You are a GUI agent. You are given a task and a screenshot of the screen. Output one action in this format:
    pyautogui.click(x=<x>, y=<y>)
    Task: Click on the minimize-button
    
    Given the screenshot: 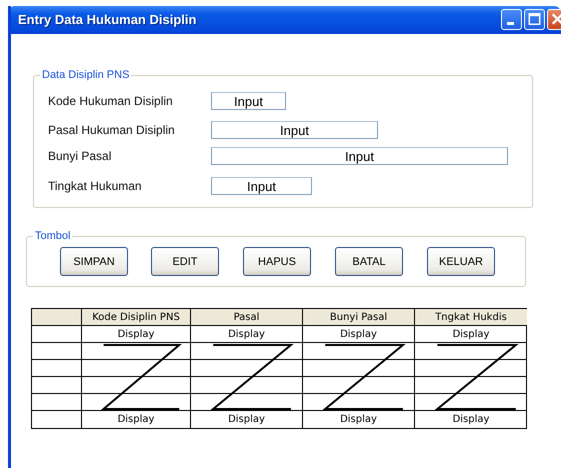 What is the action you would take?
    pyautogui.click(x=511, y=19)
    